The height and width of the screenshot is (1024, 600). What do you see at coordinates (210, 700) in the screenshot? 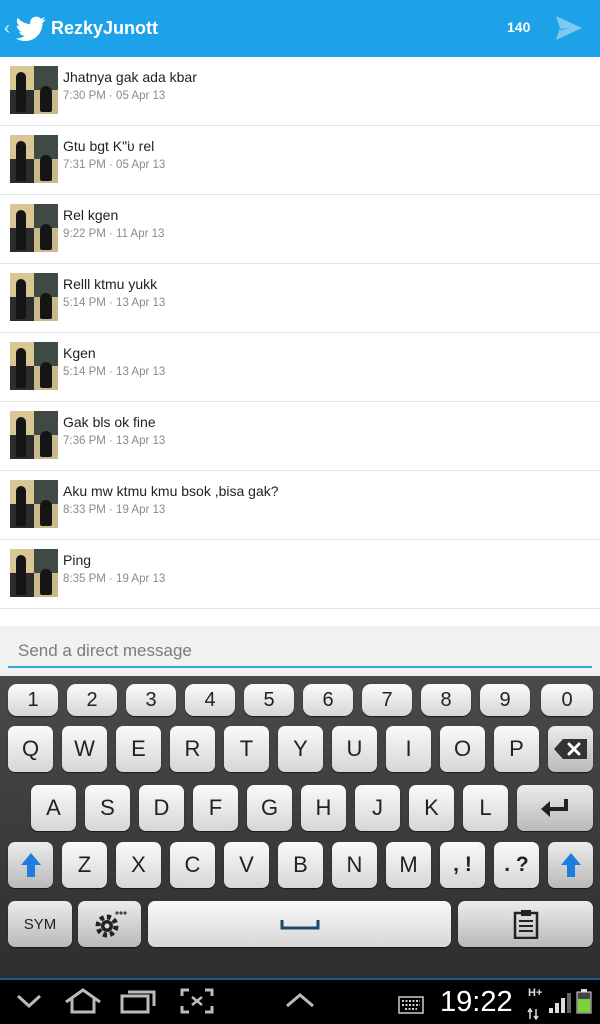
I see `key-4: 4` at bounding box center [210, 700].